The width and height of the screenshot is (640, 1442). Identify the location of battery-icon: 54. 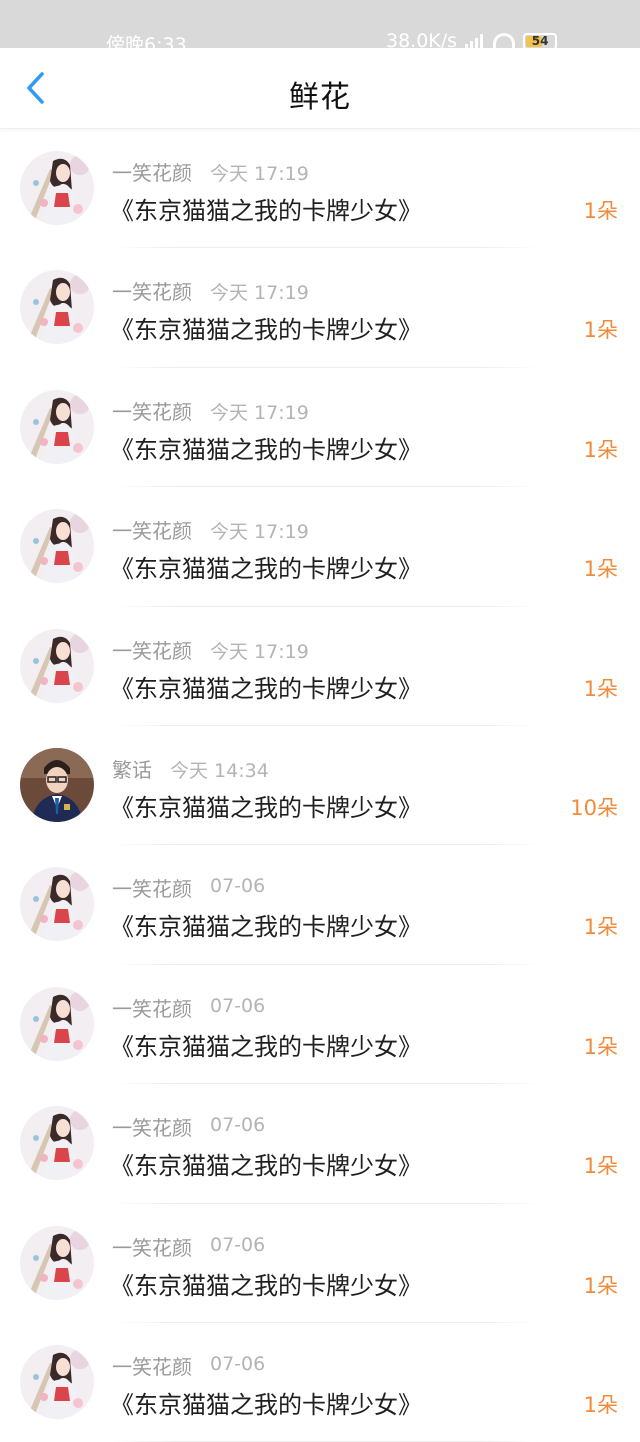
(540, 41).